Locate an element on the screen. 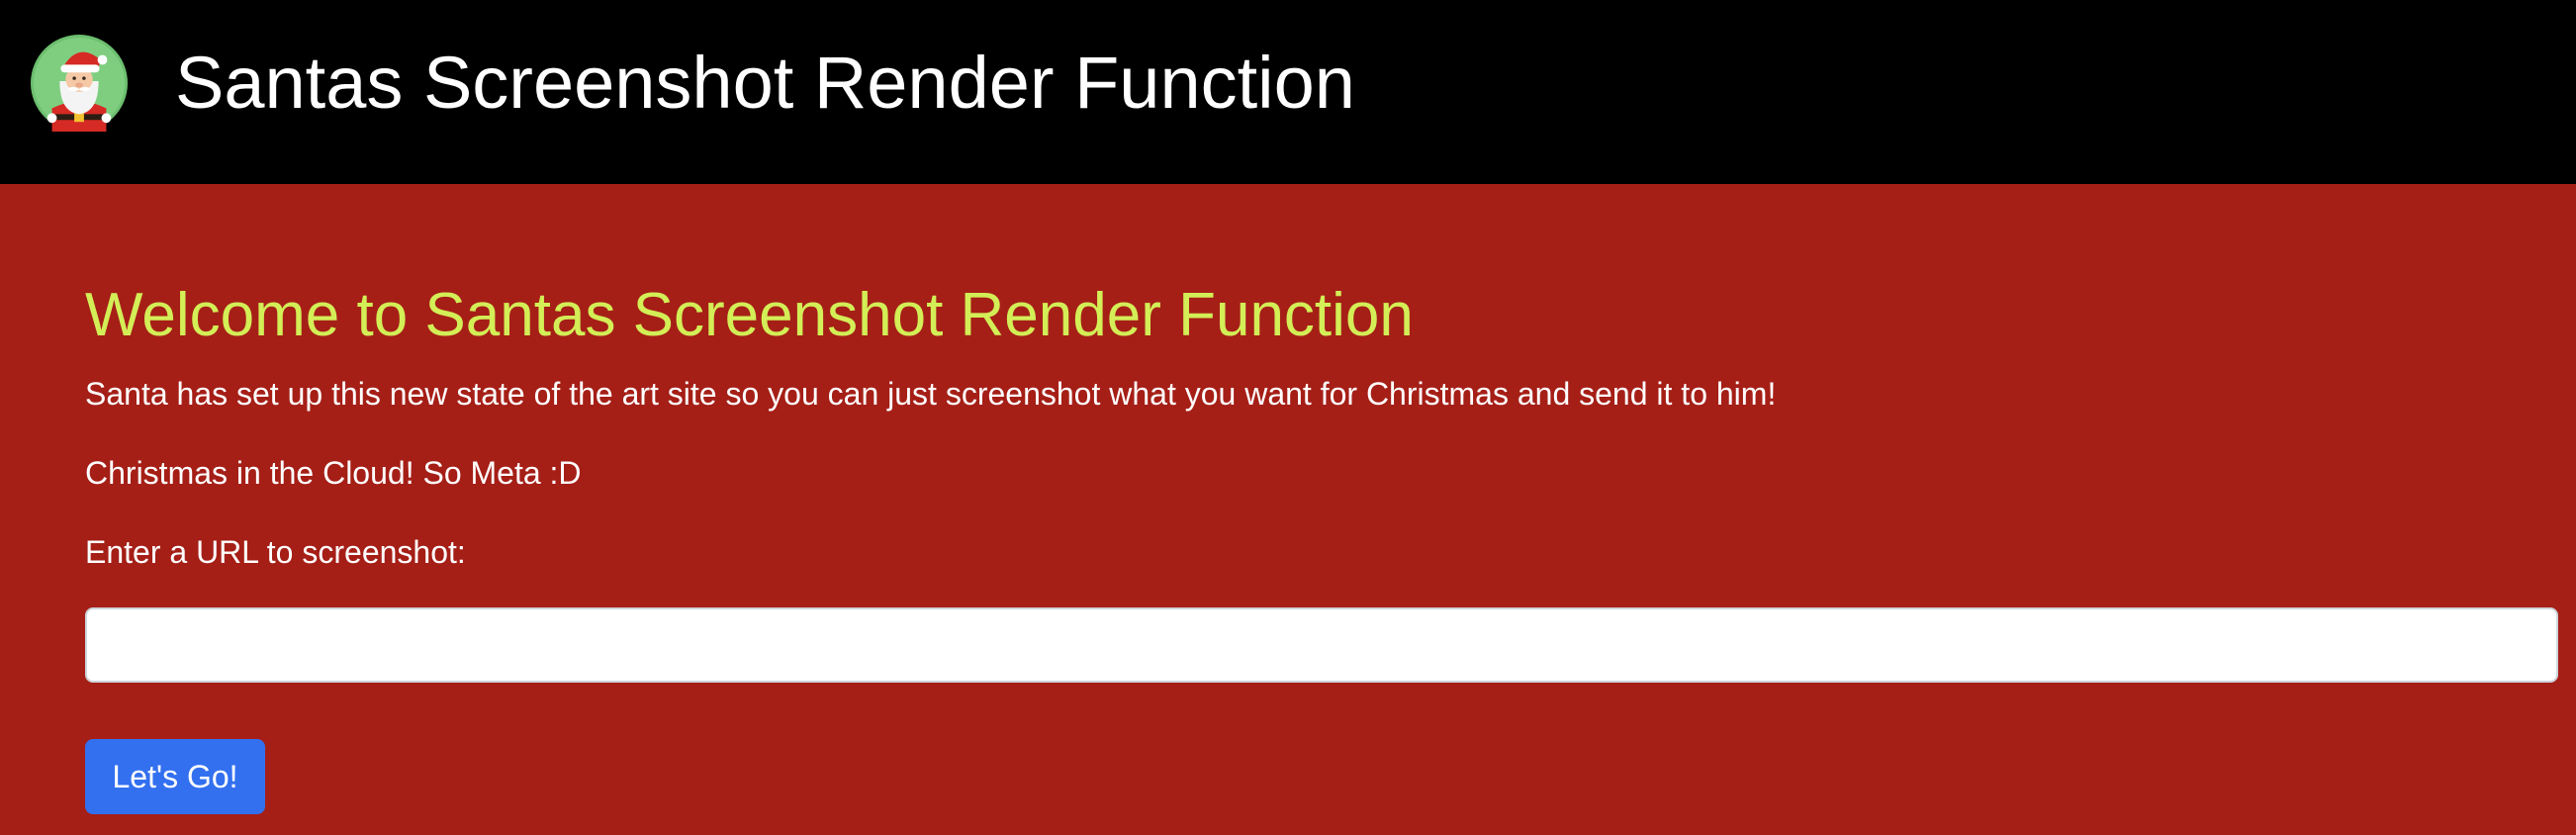  site-title: Santas Screenshot Render Function is located at coordinates (765, 83).